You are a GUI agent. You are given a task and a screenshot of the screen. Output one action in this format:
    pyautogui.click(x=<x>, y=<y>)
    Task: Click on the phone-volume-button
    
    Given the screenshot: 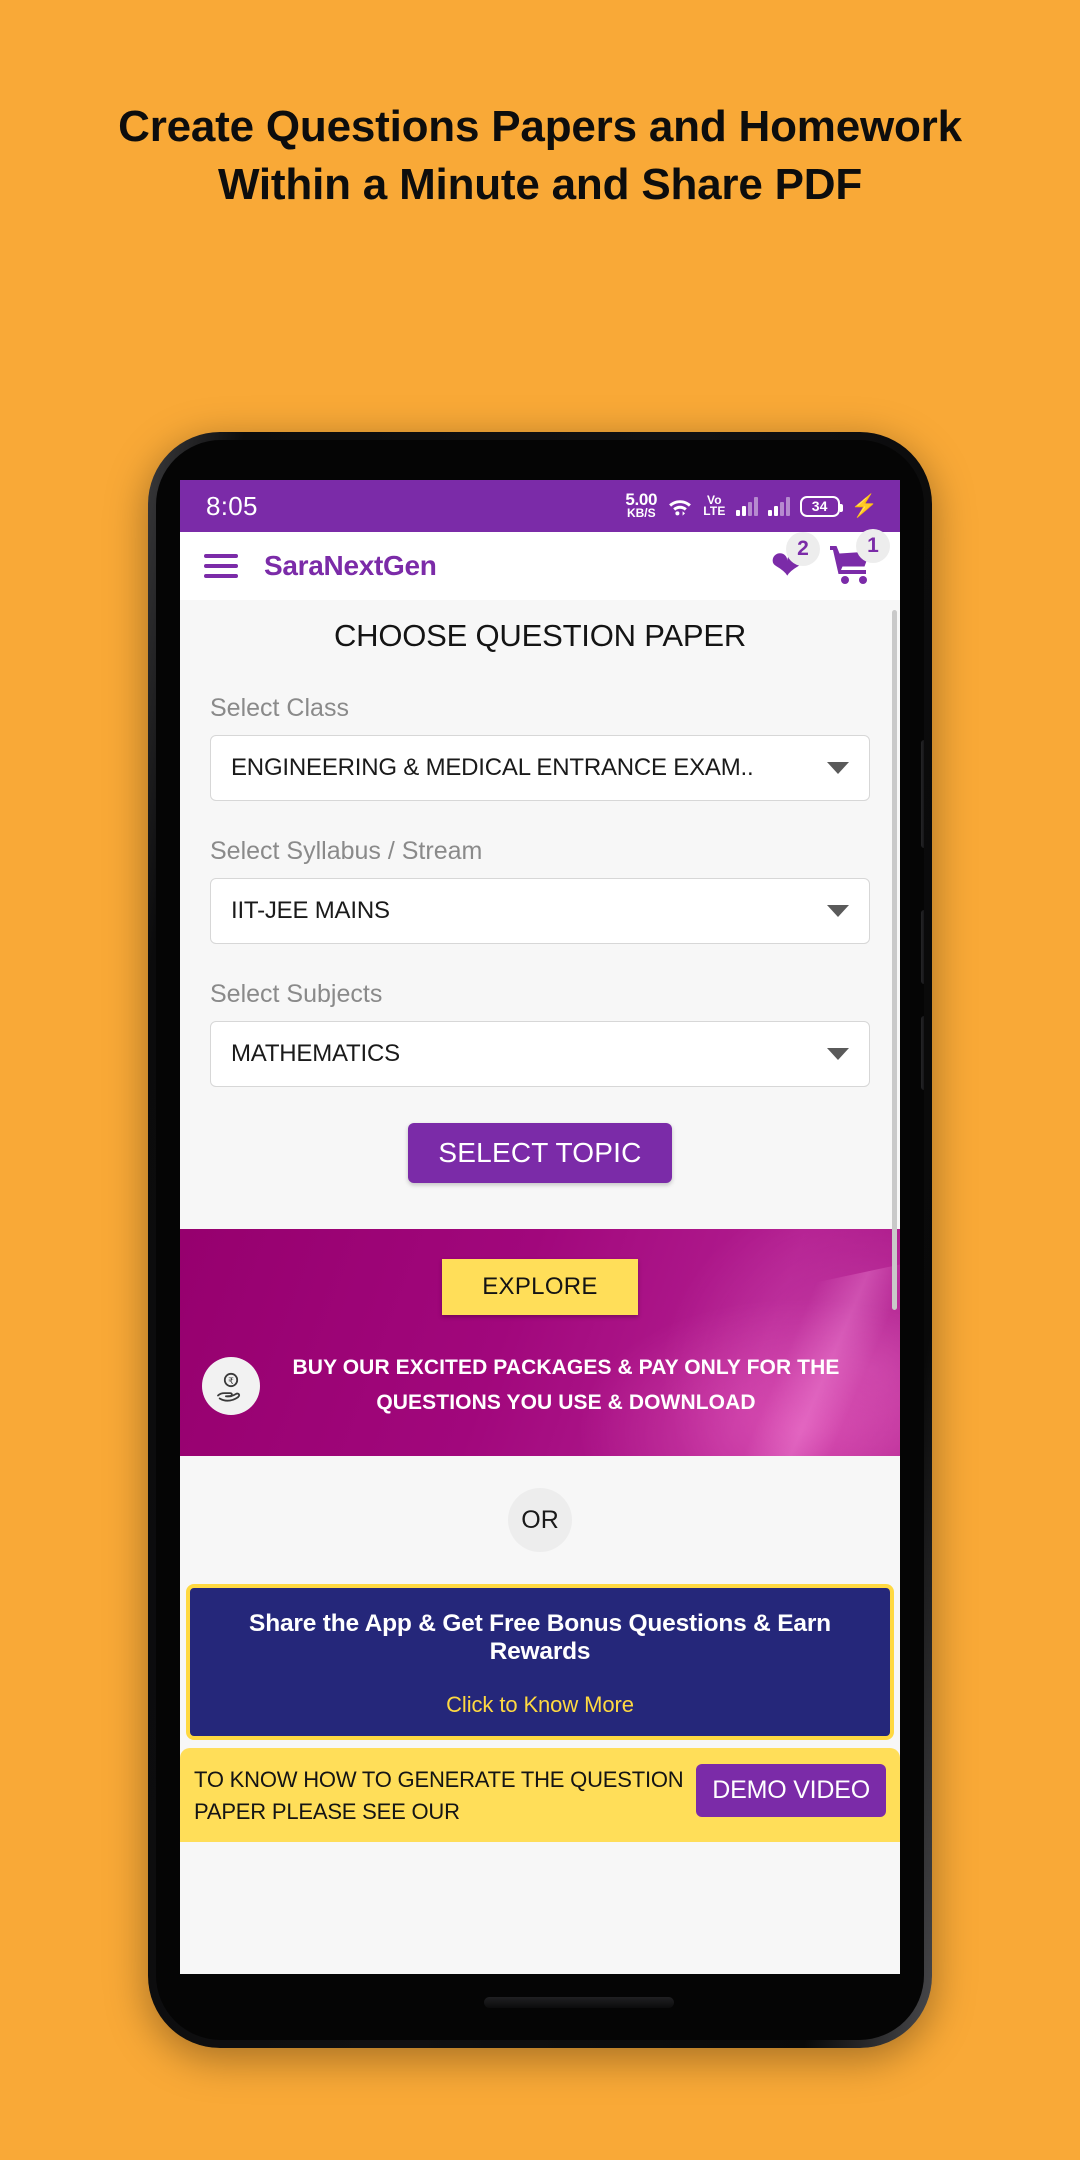 What is the action you would take?
    pyautogui.click(x=922, y=794)
    